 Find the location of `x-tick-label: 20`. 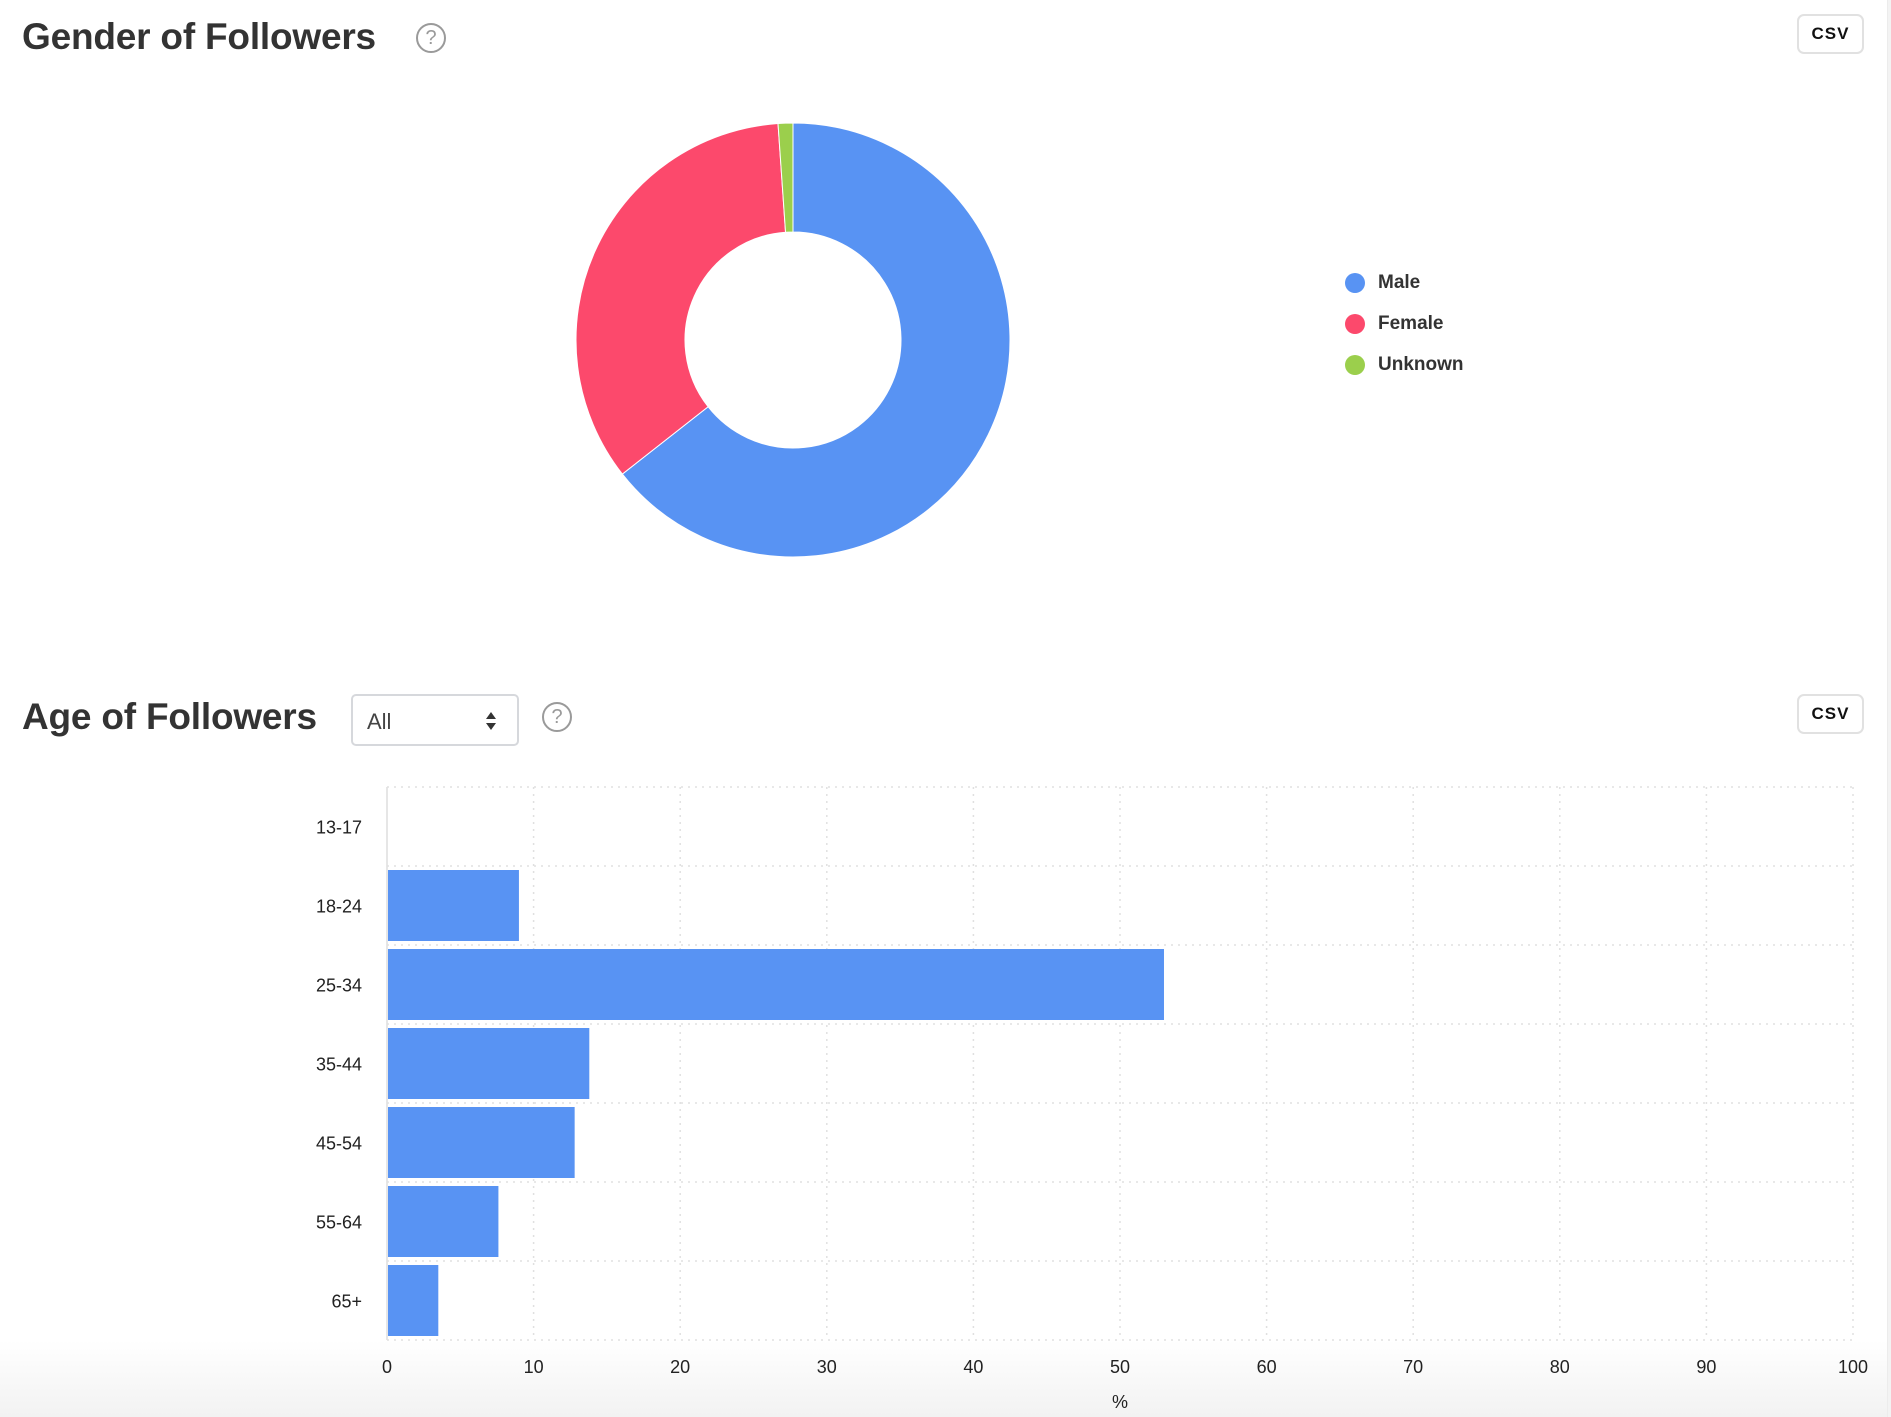

x-tick-label: 20 is located at coordinates (680, 1367).